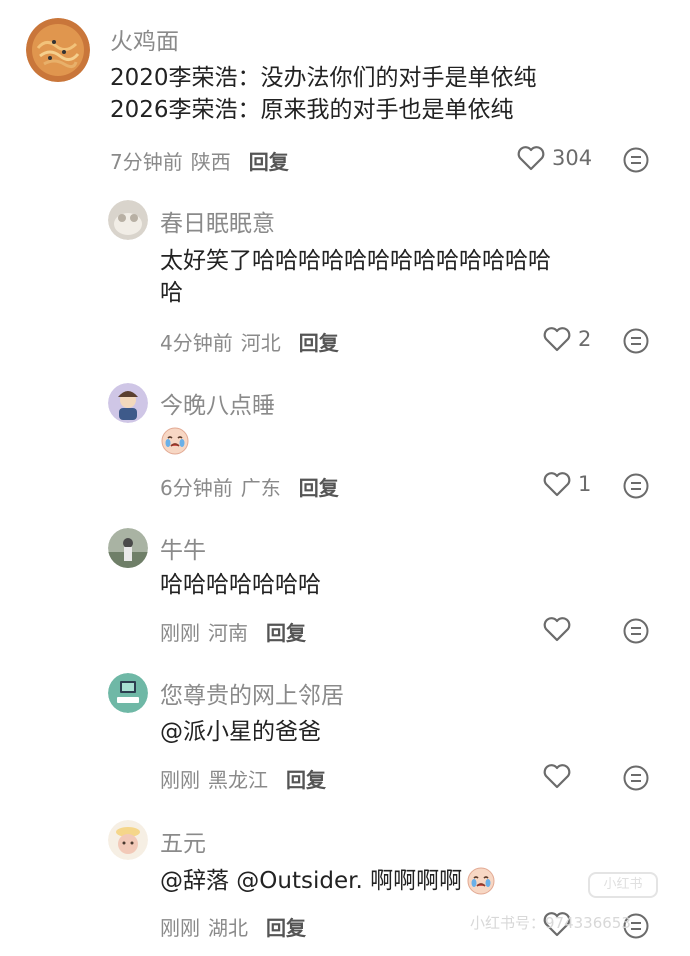 This screenshot has height=956, width=690. I want to click on comment-meta: 刚刚 湖北 回复, so click(233, 926).